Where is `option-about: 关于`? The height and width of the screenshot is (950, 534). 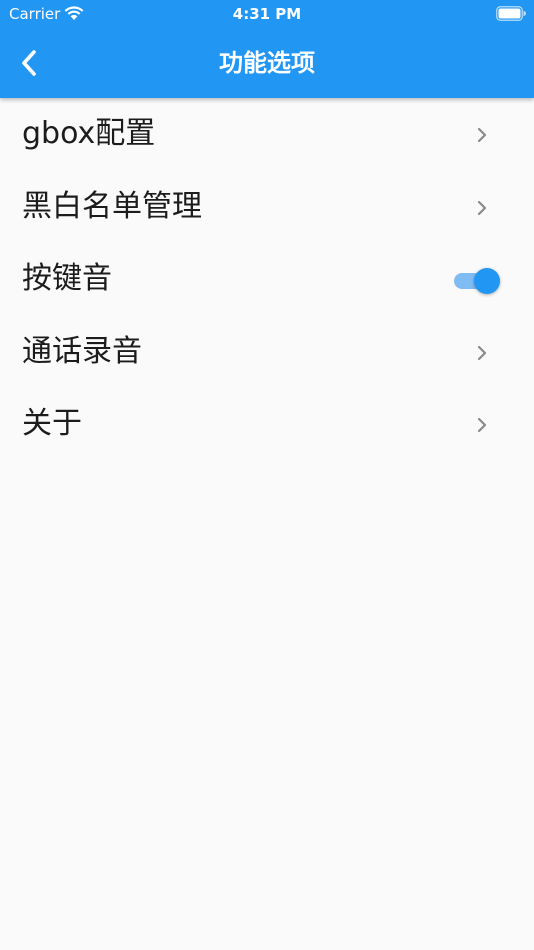 option-about: 关于 is located at coordinates (267, 424).